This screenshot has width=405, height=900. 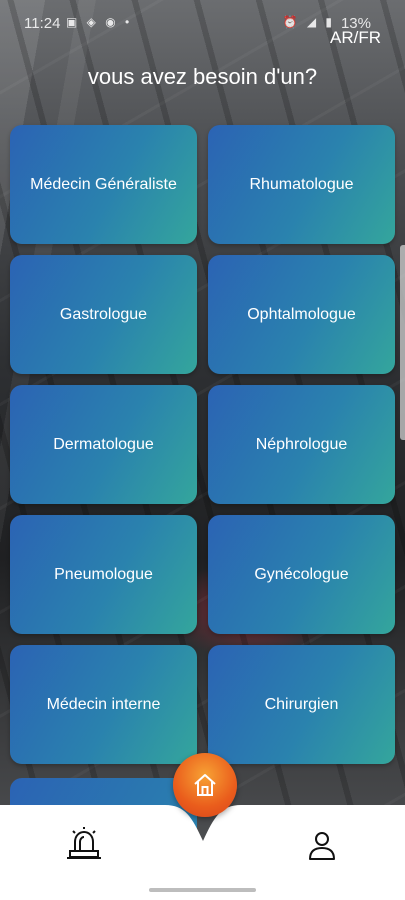 I want to click on profile-nav-button, so click(x=322, y=845).